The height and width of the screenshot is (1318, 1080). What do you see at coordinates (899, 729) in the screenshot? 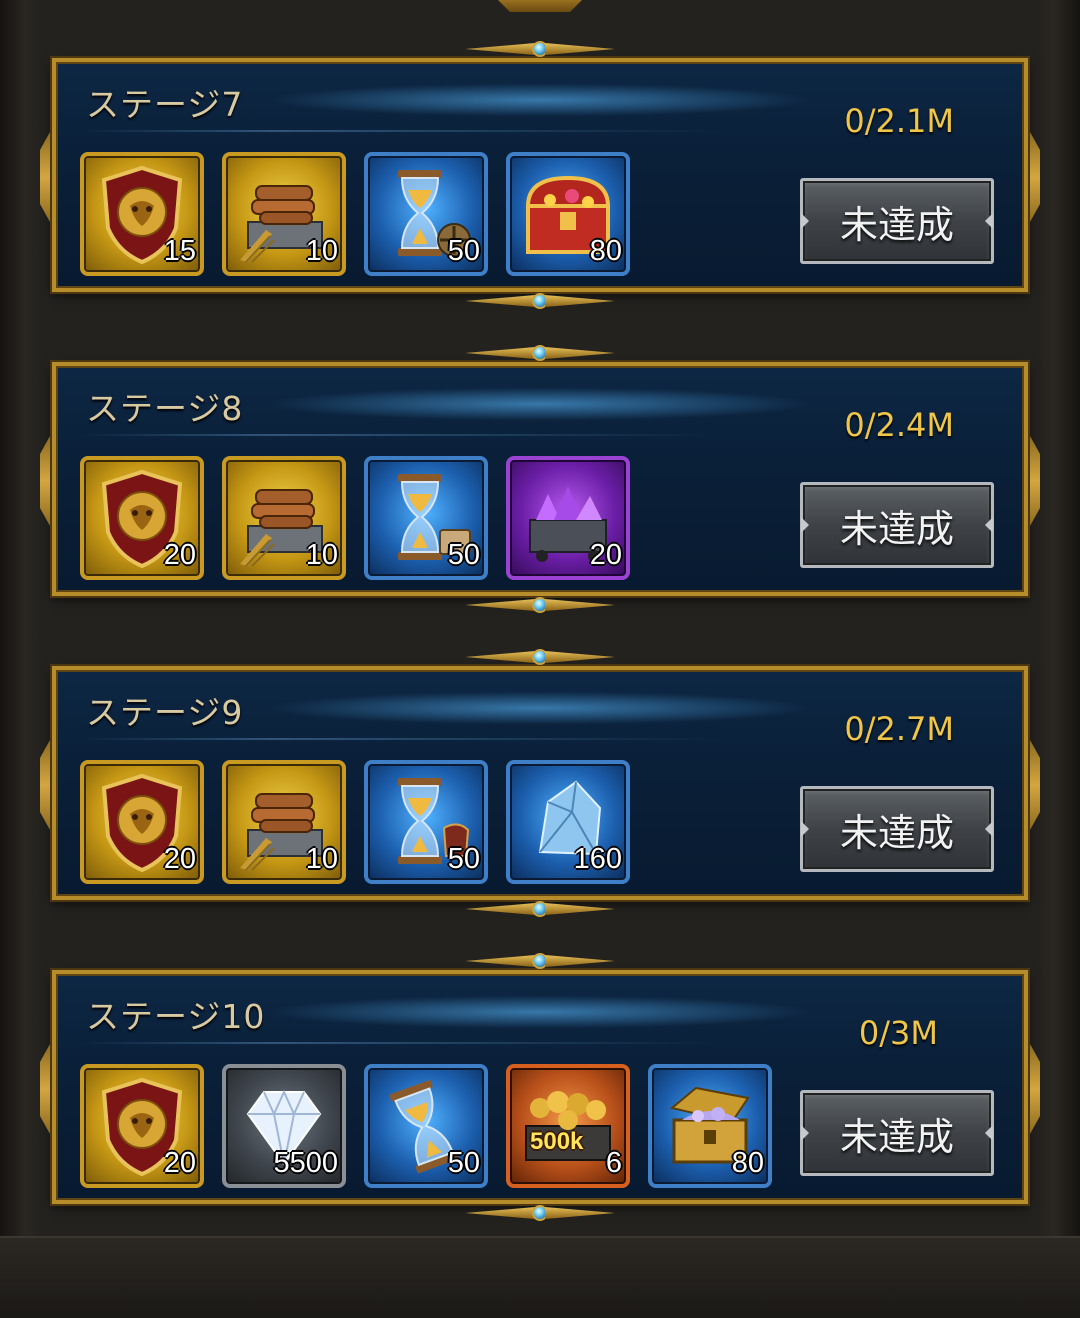
I see `stage-progress: 0/2.7M` at bounding box center [899, 729].